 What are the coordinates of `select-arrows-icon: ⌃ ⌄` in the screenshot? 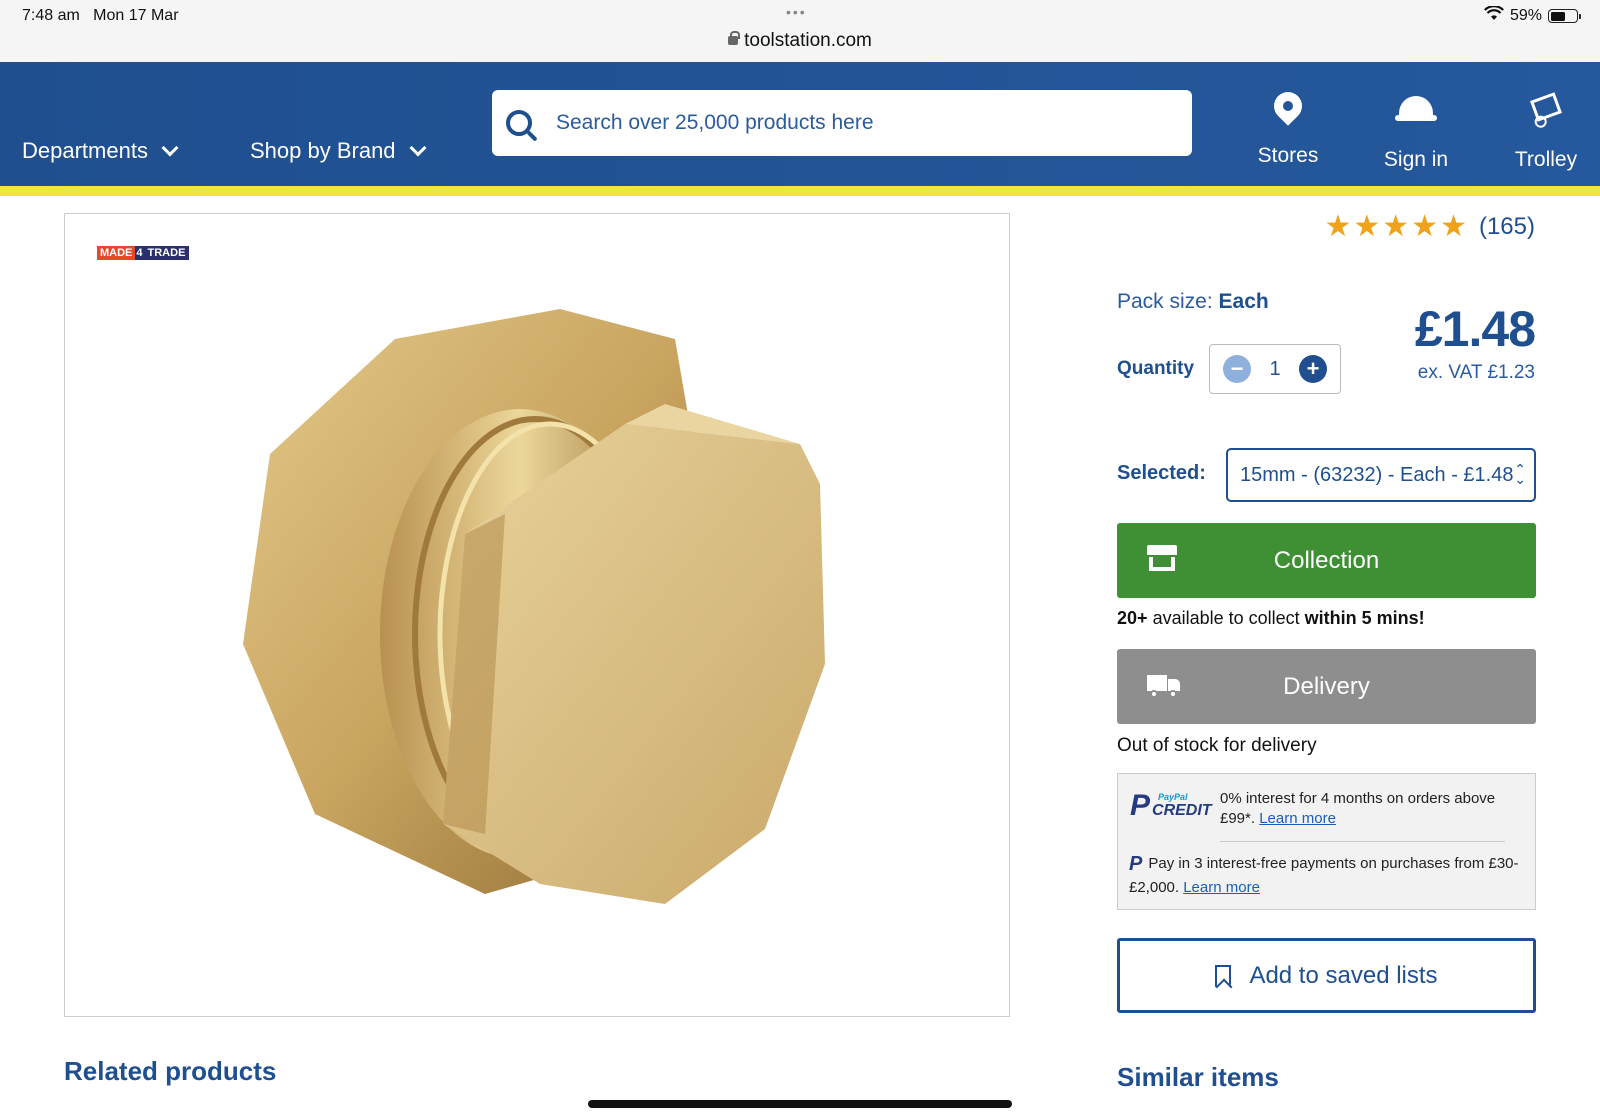 It's located at (1520, 474).